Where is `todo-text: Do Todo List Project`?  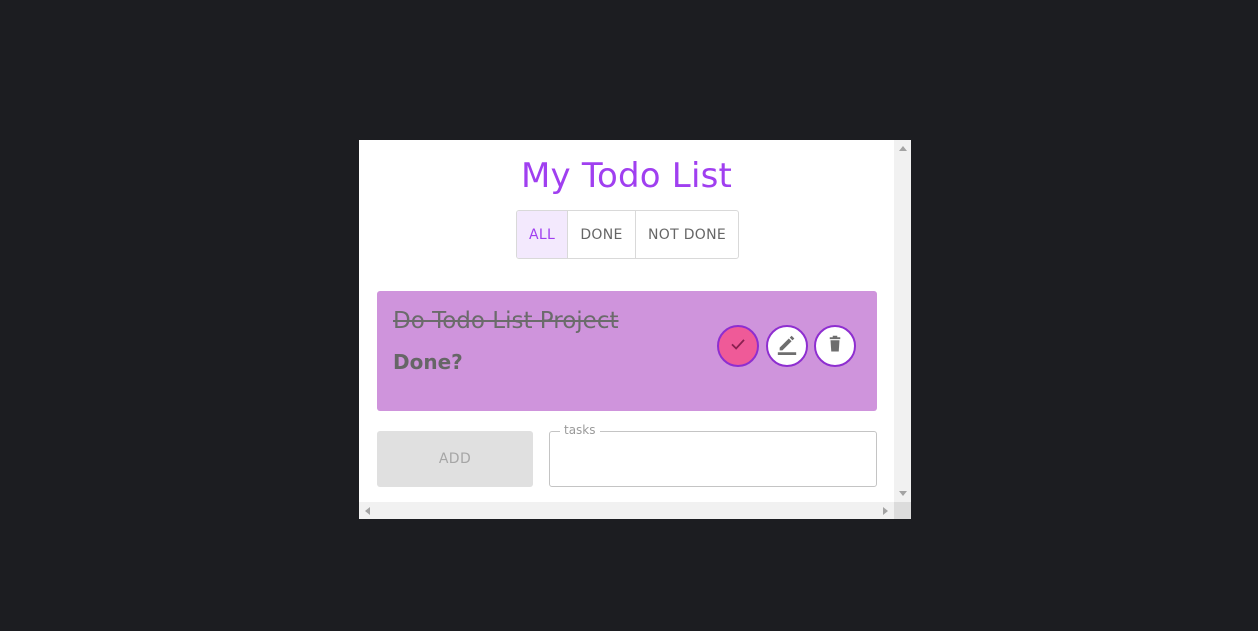 todo-text: Do Todo List Project is located at coordinates (506, 321).